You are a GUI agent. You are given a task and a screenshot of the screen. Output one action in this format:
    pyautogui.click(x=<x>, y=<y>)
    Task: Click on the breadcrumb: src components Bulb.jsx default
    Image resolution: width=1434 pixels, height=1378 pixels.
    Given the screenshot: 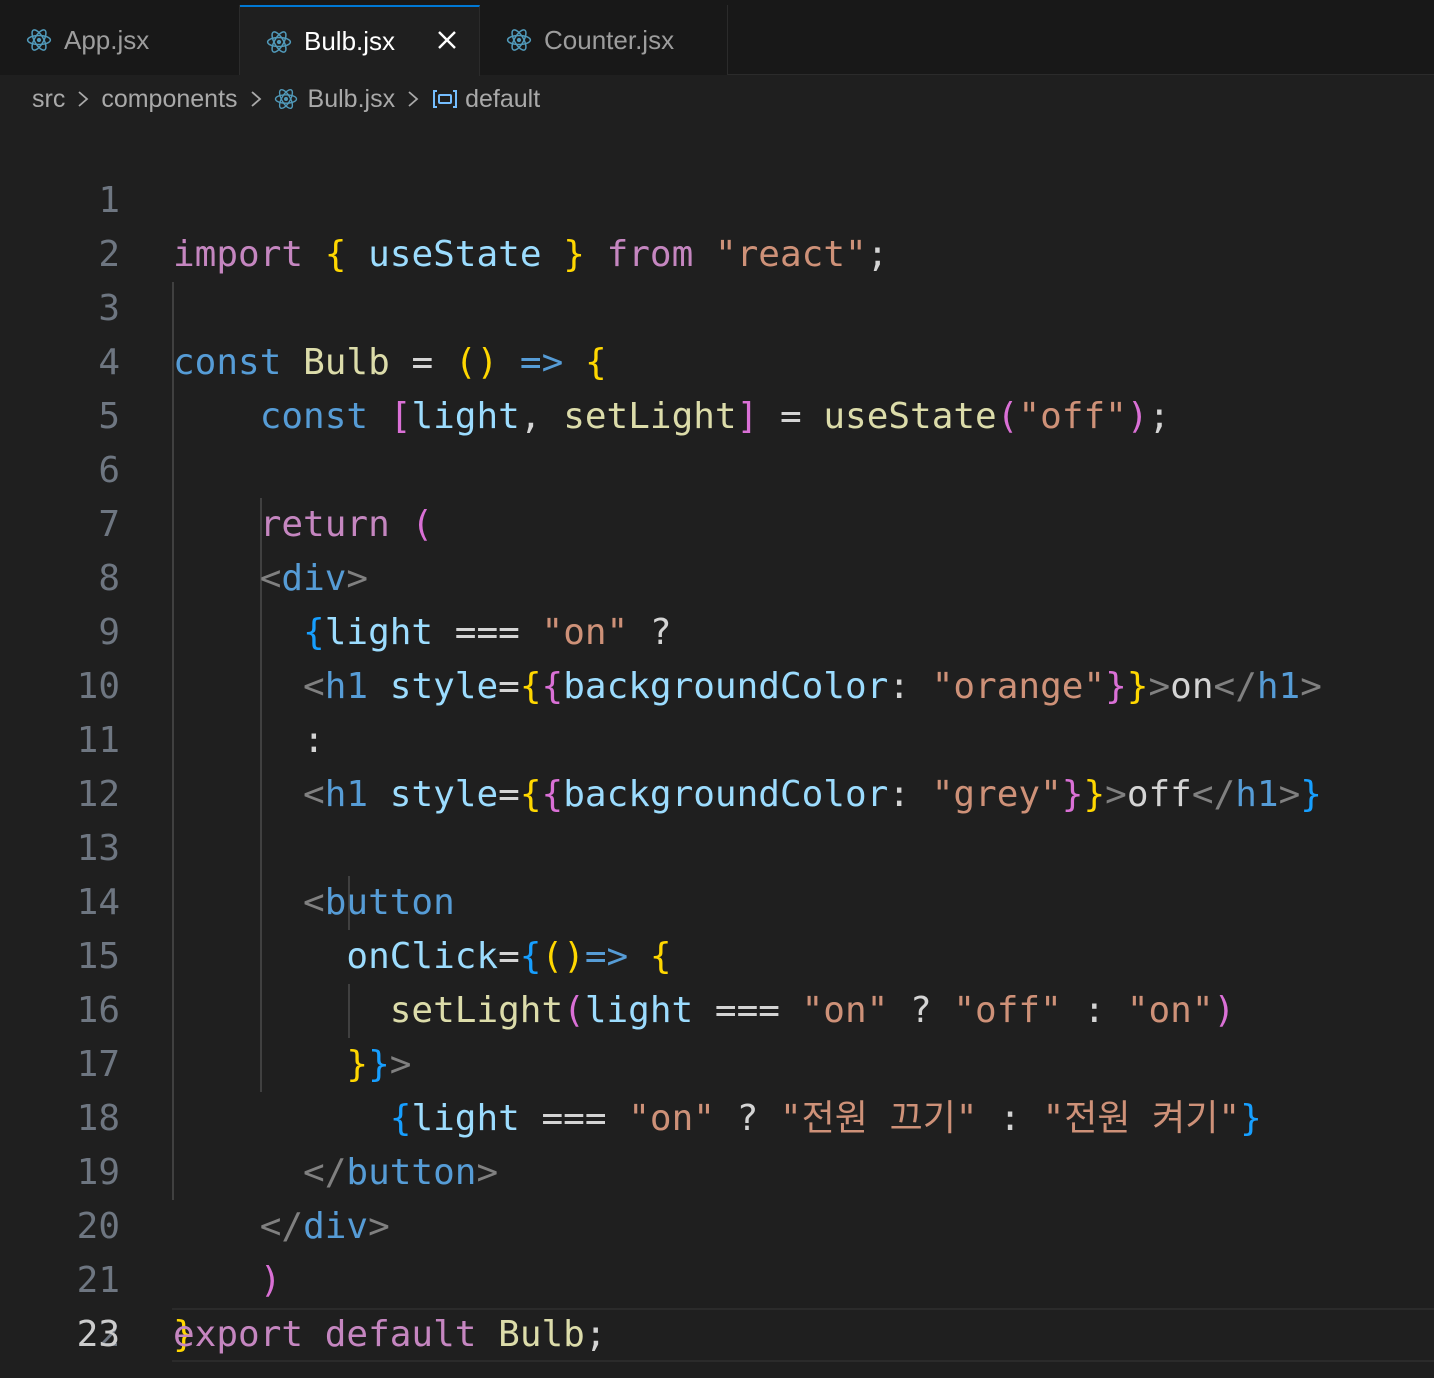 What is the action you would take?
    pyautogui.click(x=286, y=99)
    